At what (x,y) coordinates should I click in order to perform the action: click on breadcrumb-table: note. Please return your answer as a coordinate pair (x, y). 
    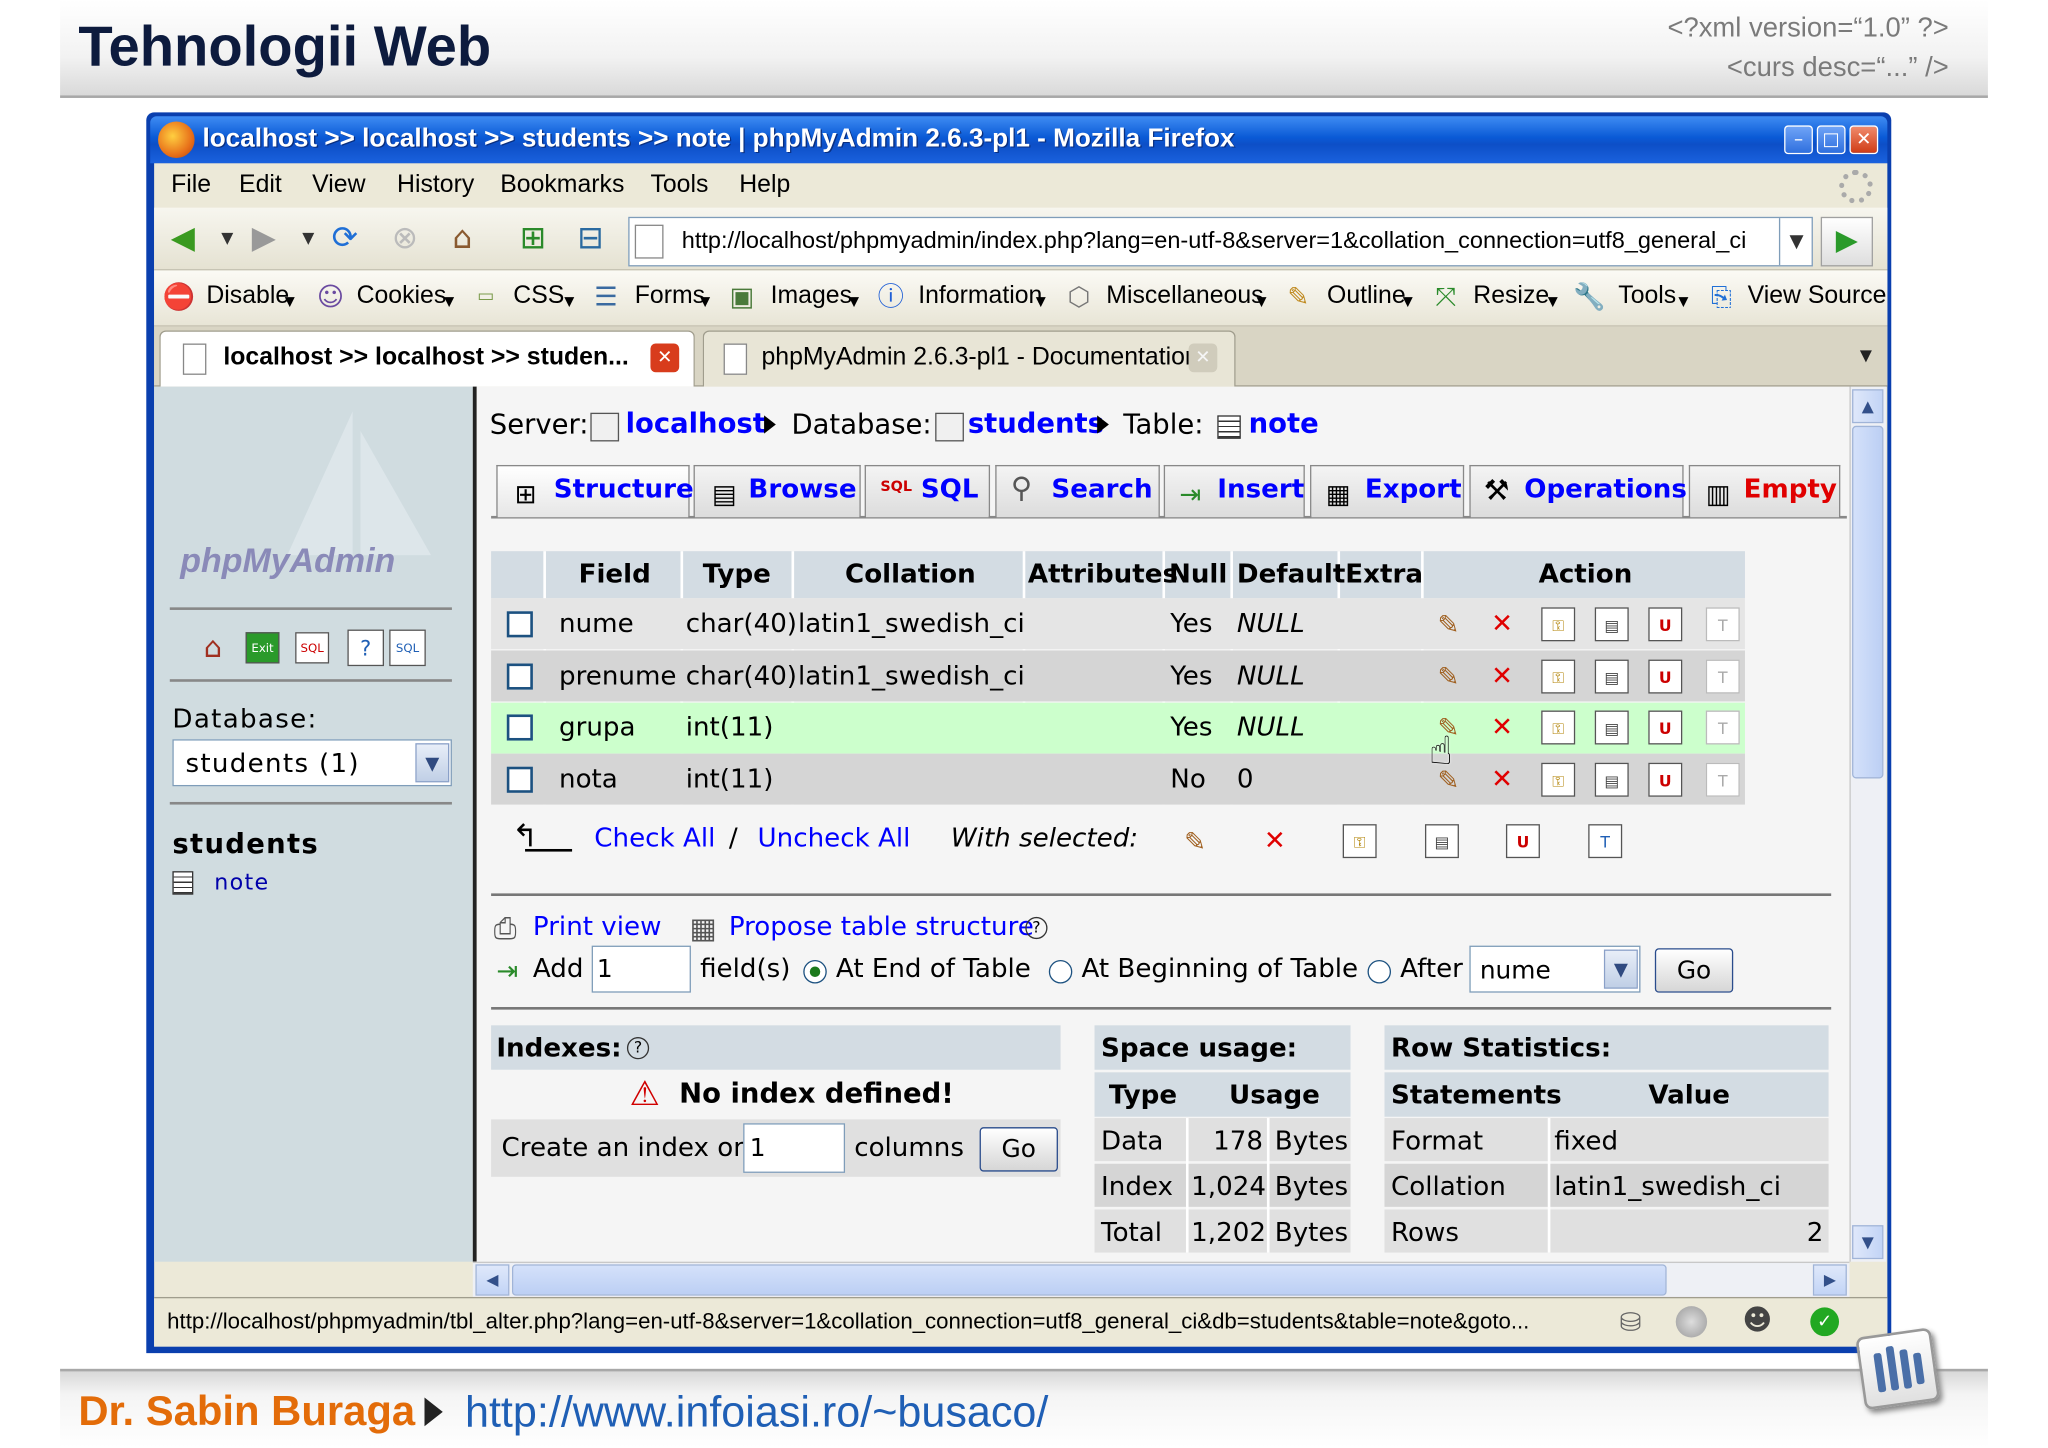
    Looking at the image, I should click on (1284, 423).